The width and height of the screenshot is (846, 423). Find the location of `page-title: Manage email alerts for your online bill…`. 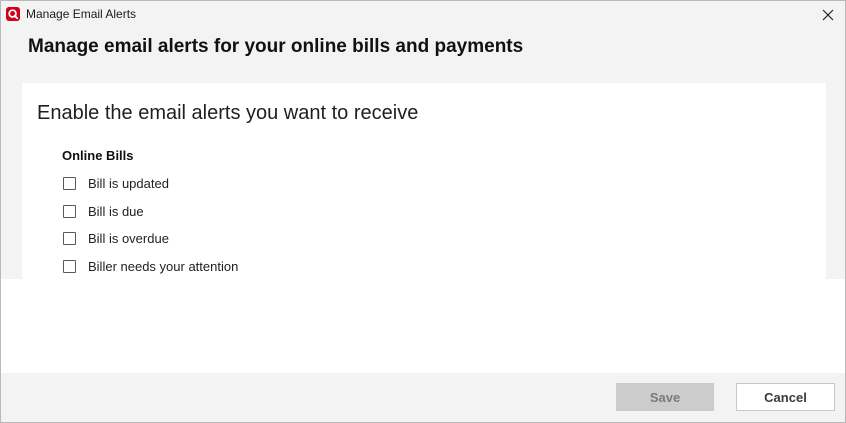

page-title: Manage email alerts for your online bill… is located at coordinates (276, 46).